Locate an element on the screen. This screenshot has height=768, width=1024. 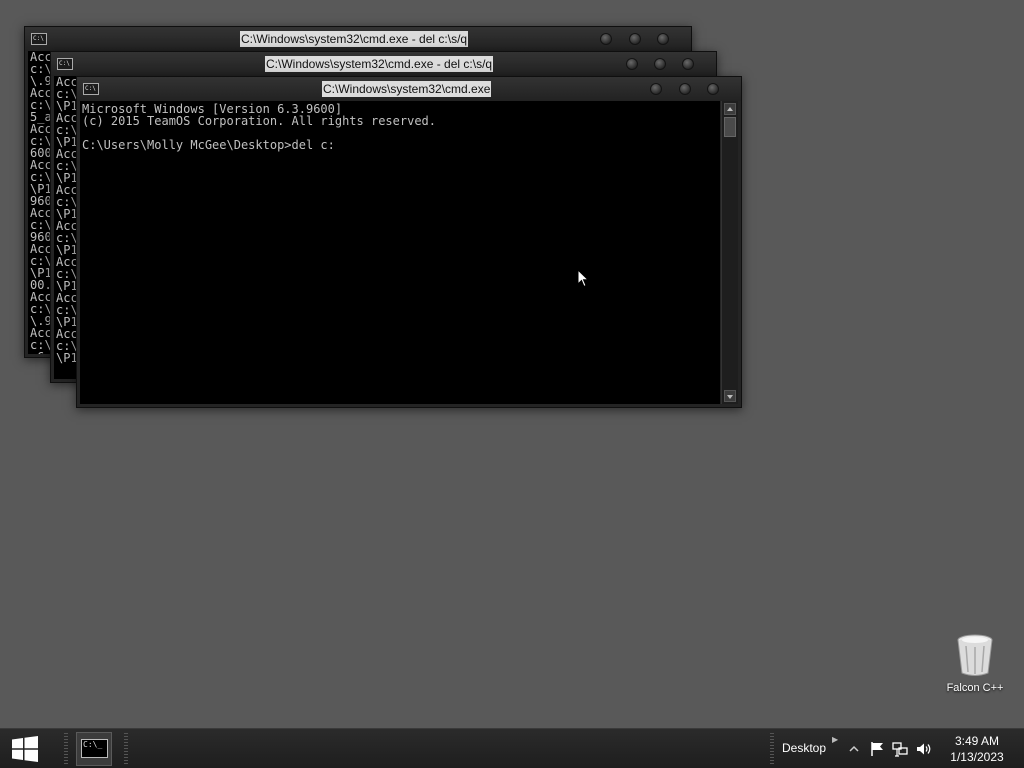
recycle-bin-icon is located at coordinates (975, 655).